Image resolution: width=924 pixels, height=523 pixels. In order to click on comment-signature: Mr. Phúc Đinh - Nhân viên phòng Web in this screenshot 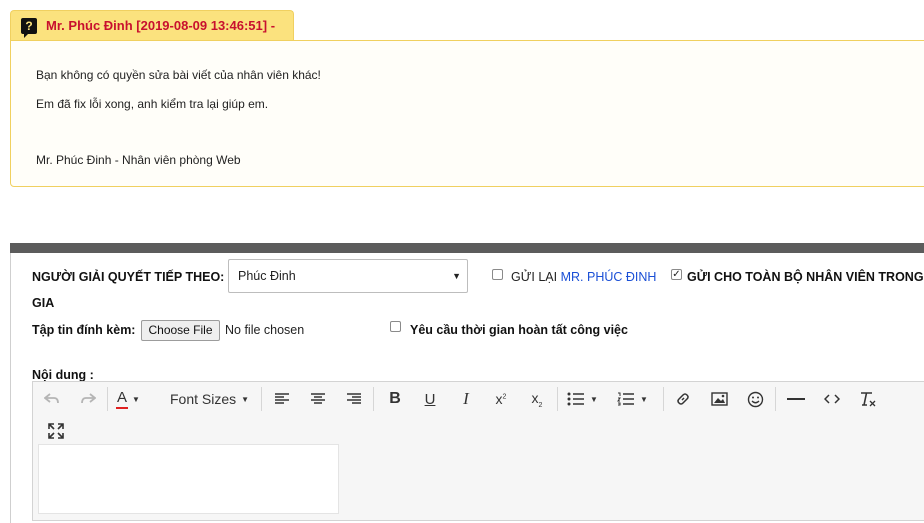, I will do `click(138, 160)`.